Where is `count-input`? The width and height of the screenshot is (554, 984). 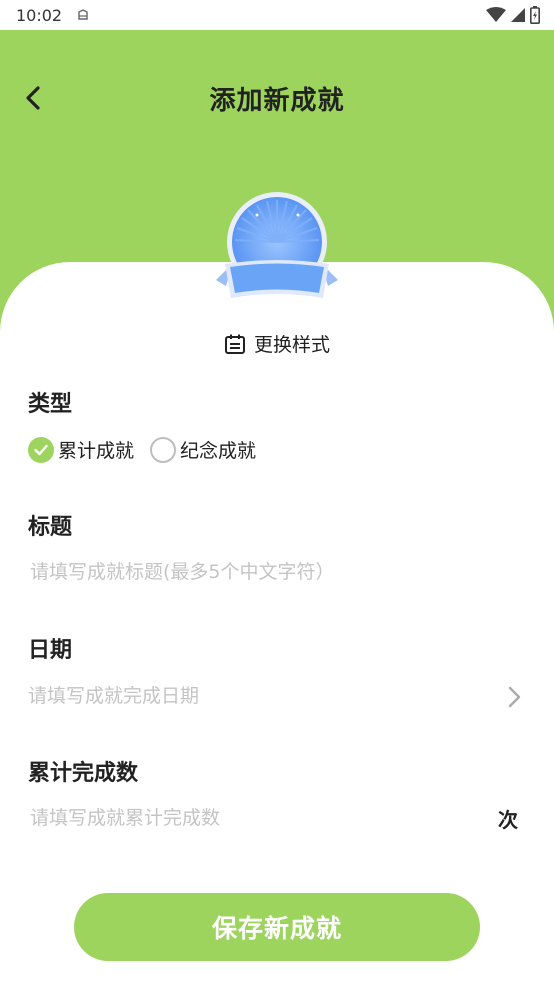
count-input is located at coordinates (250, 818).